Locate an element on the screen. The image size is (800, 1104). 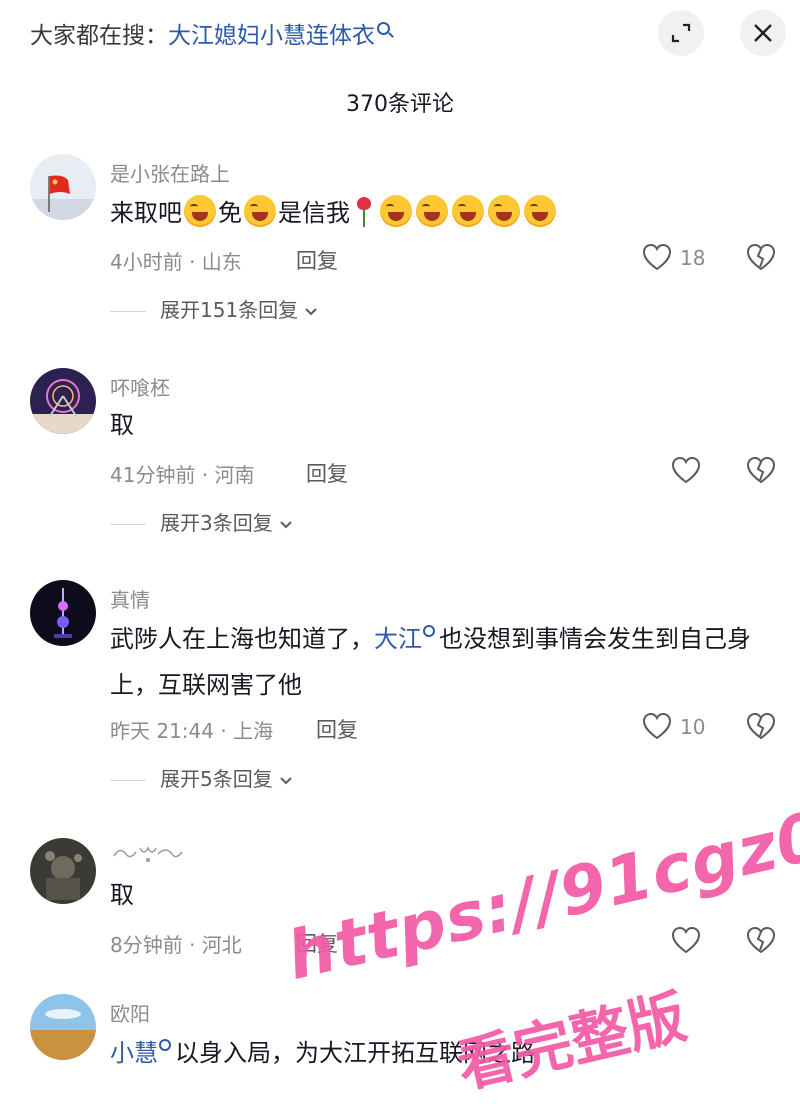
close-button is located at coordinates (763, 33).